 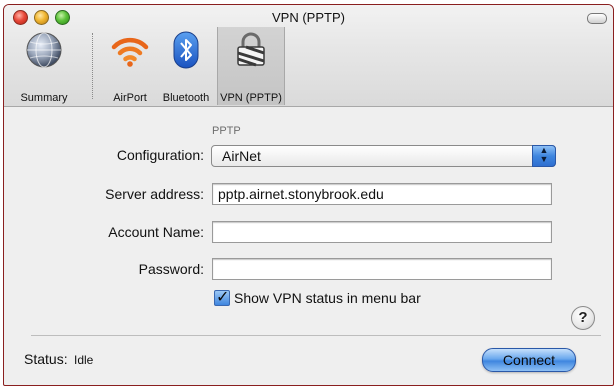 What do you see at coordinates (241, 156) in the screenshot?
I see `configuration-value: AirNet` at bounding box center [241, 156].